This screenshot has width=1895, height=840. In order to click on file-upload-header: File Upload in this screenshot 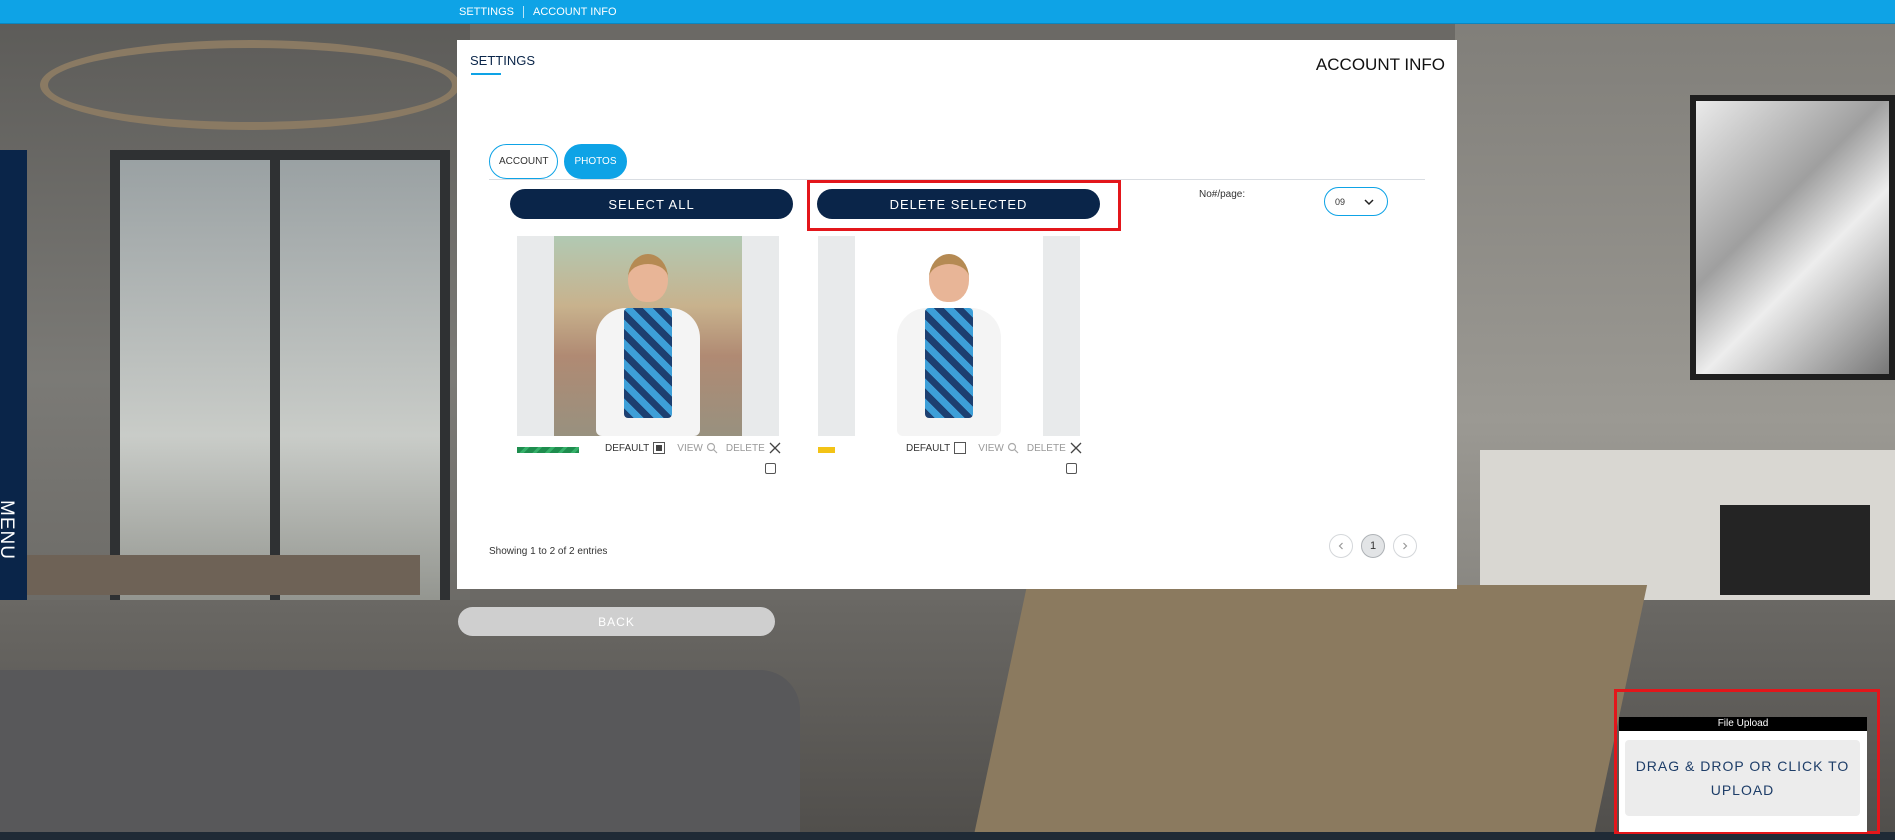, I will do `click(1743, 724)`.